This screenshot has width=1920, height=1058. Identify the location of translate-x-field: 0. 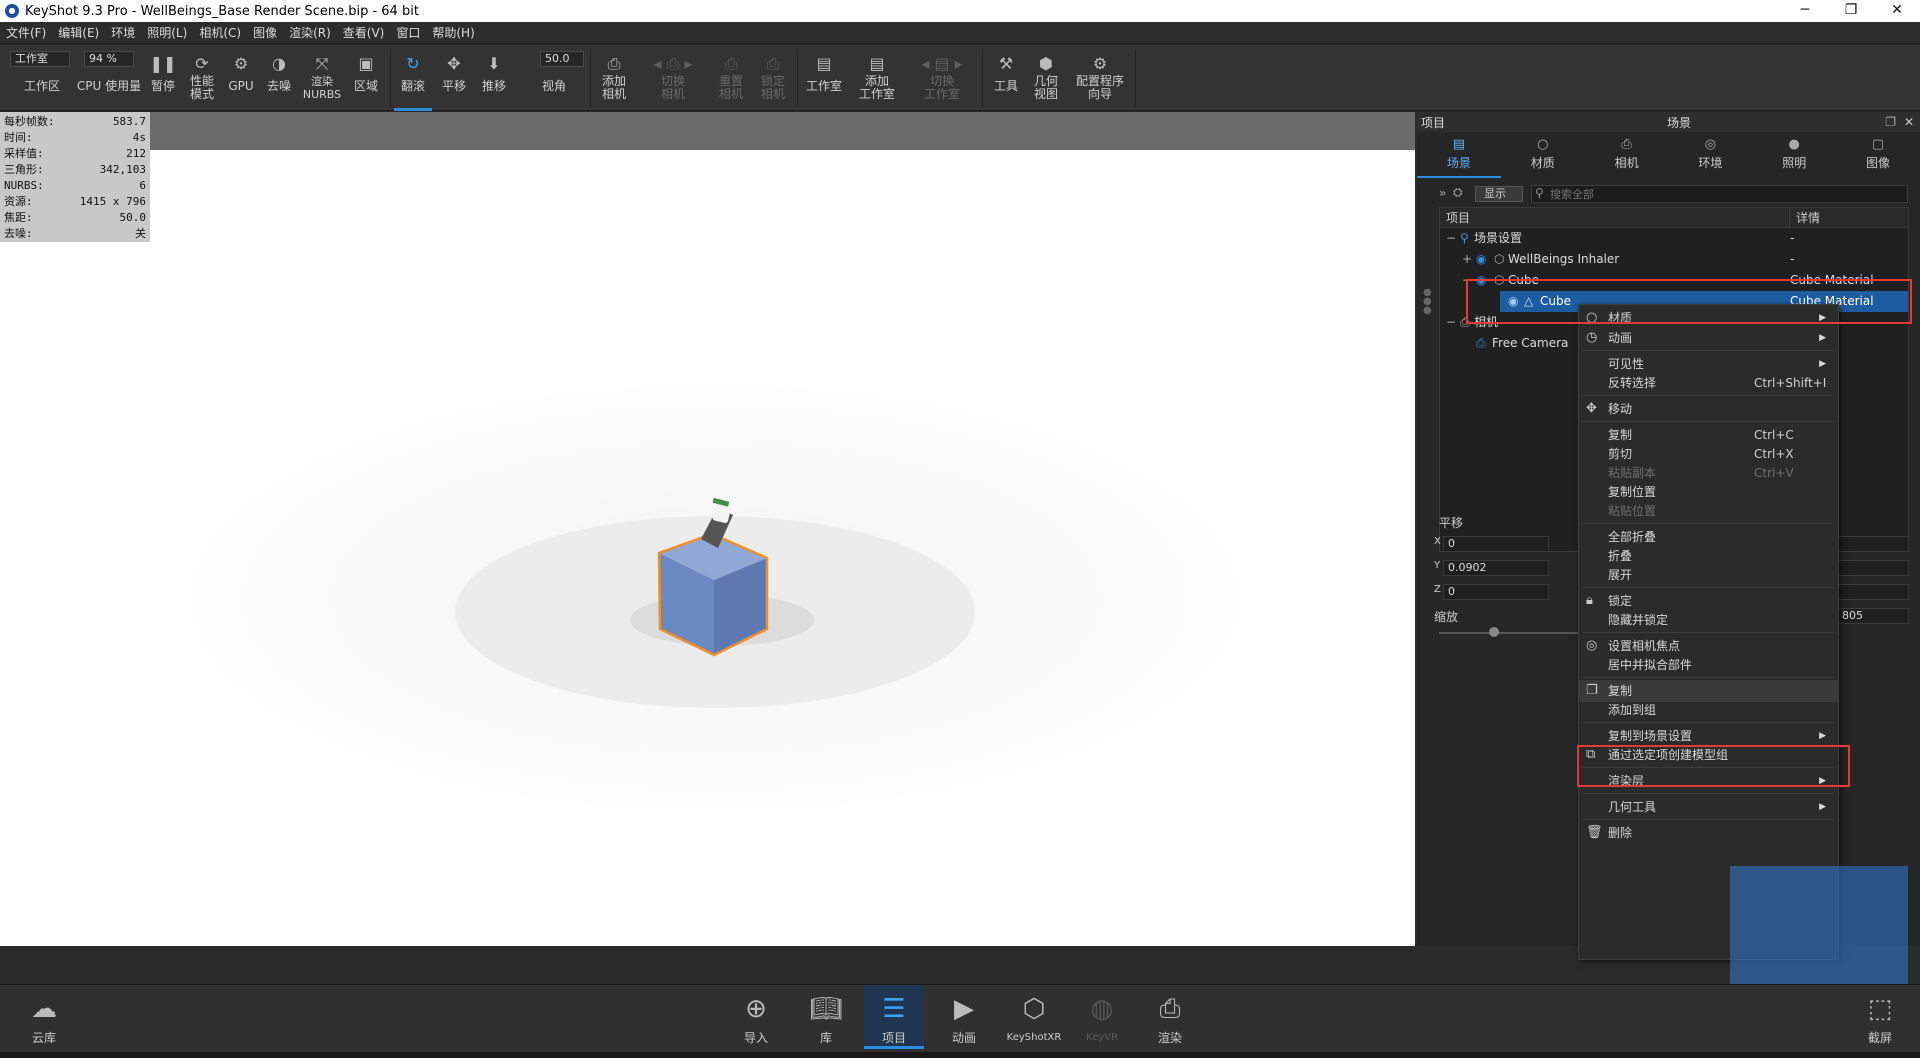
(1496, 544).